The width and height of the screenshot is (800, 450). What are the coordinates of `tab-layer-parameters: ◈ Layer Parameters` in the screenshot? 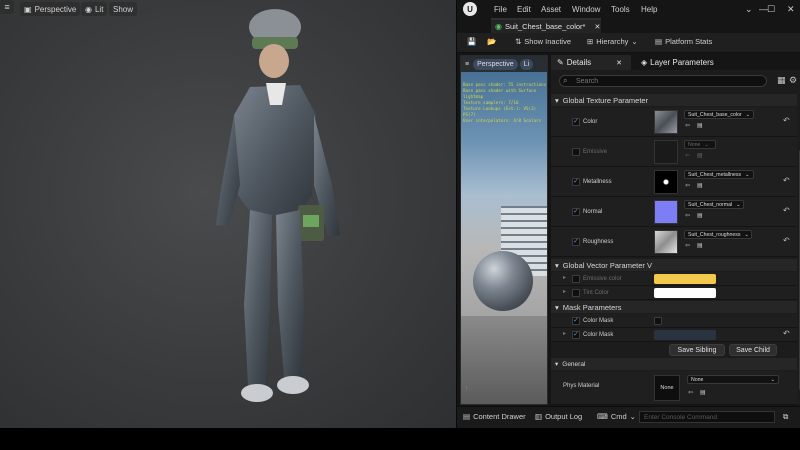 It's located at (674, 62).